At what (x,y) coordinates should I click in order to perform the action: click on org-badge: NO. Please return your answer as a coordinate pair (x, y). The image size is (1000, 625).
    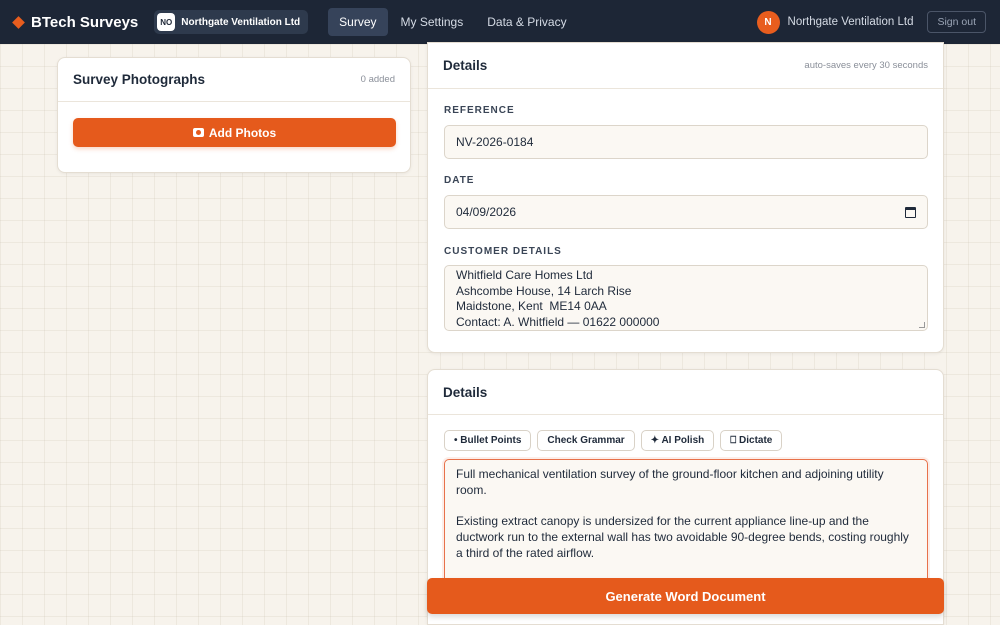
    Looking at the image, I should click on (166, 22).